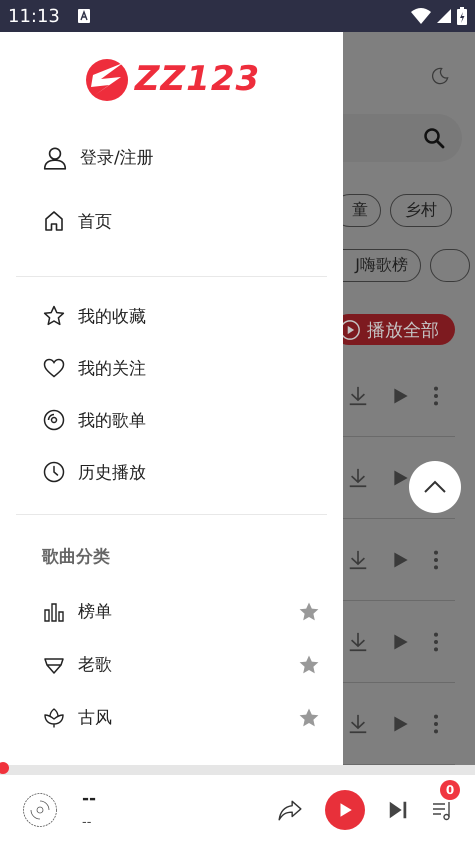  Describe the element at coordinates (87, 822) in the screenshot. I see `artist-name: --` at that location.